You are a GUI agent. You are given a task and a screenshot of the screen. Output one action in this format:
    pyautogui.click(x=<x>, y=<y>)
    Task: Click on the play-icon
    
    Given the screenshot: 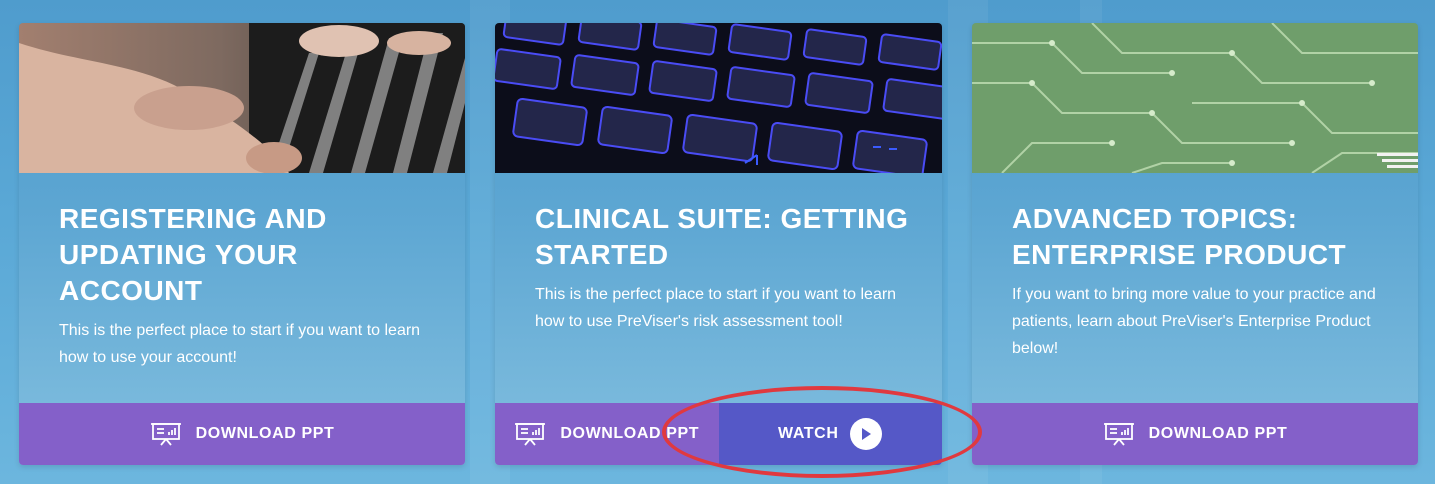 What is the action you would take?
    pyautogui.click(x=866, y=434)
    